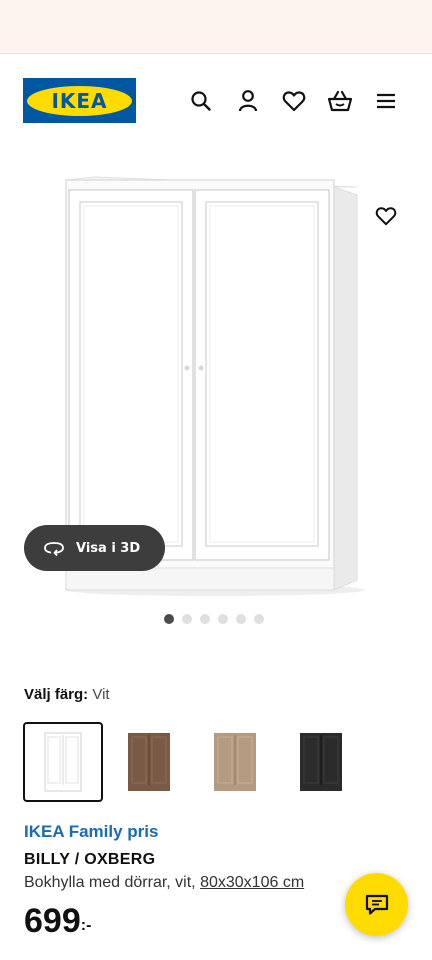 The height and width of the screenshot is (960, 432). I want to click on dimensions-link: 80x30x106 cm, so click(252, 882).